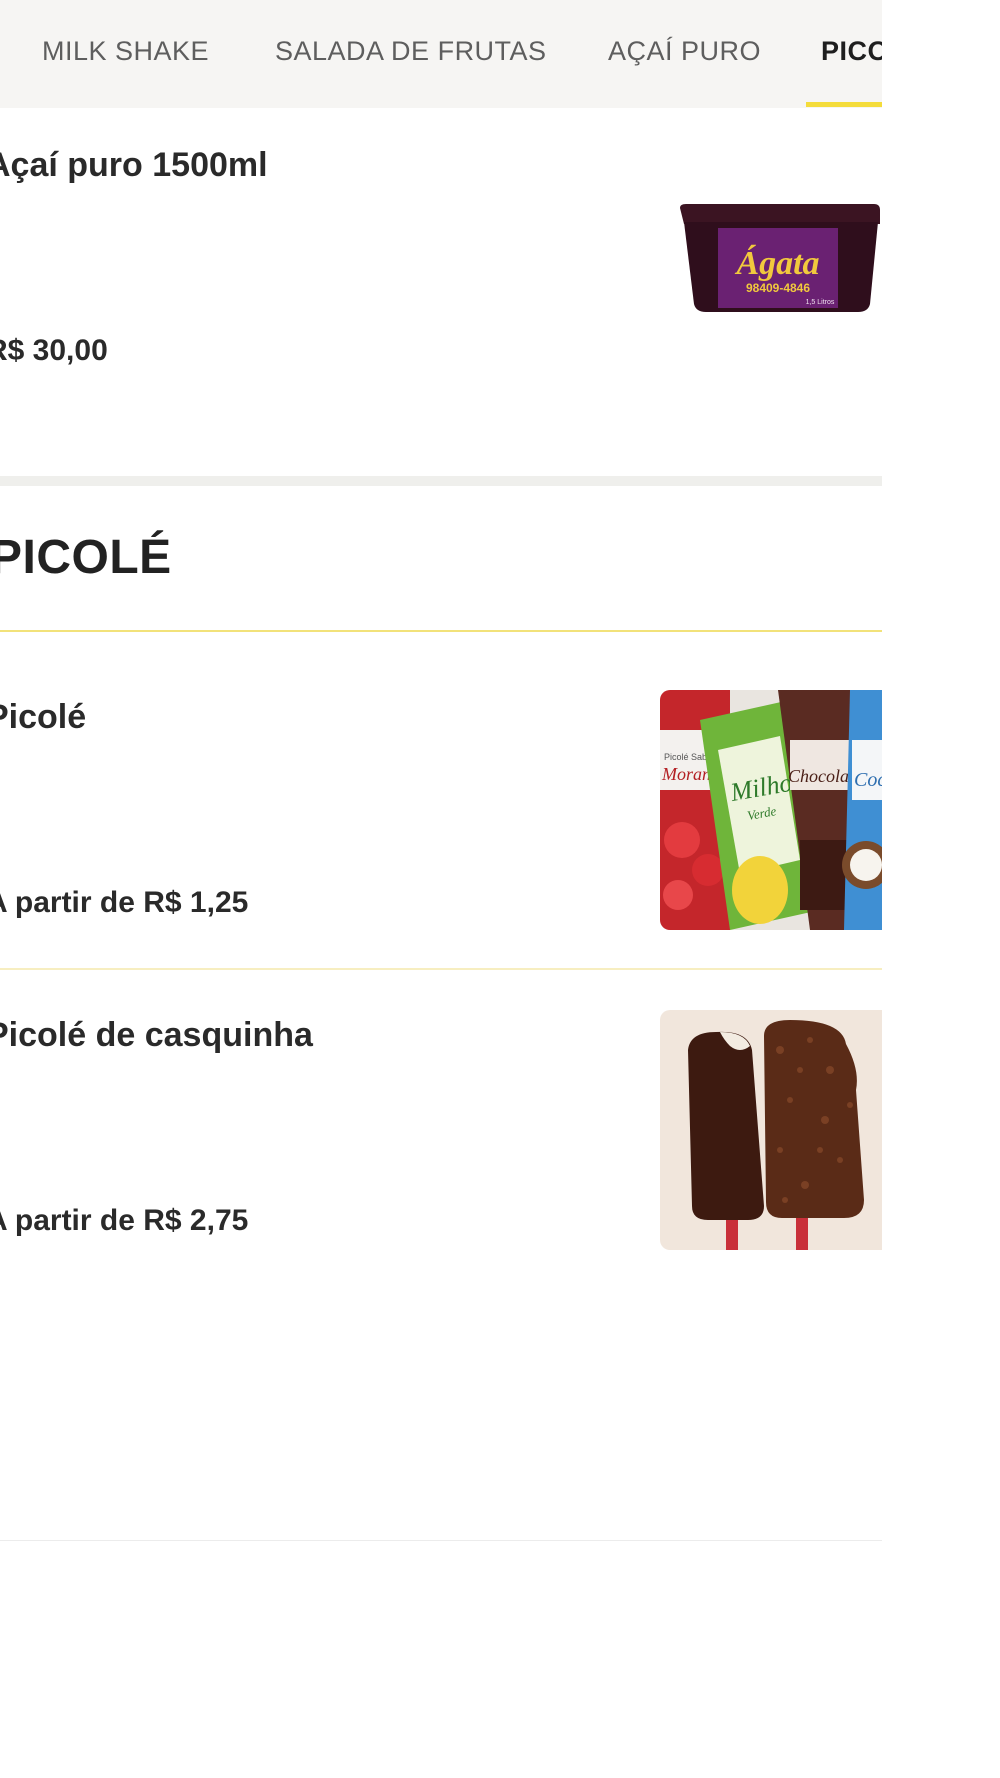 This screenshot has height=1778, width=1000. I want to click on tub-phone-text: 98409-4846, so click(778, 288).